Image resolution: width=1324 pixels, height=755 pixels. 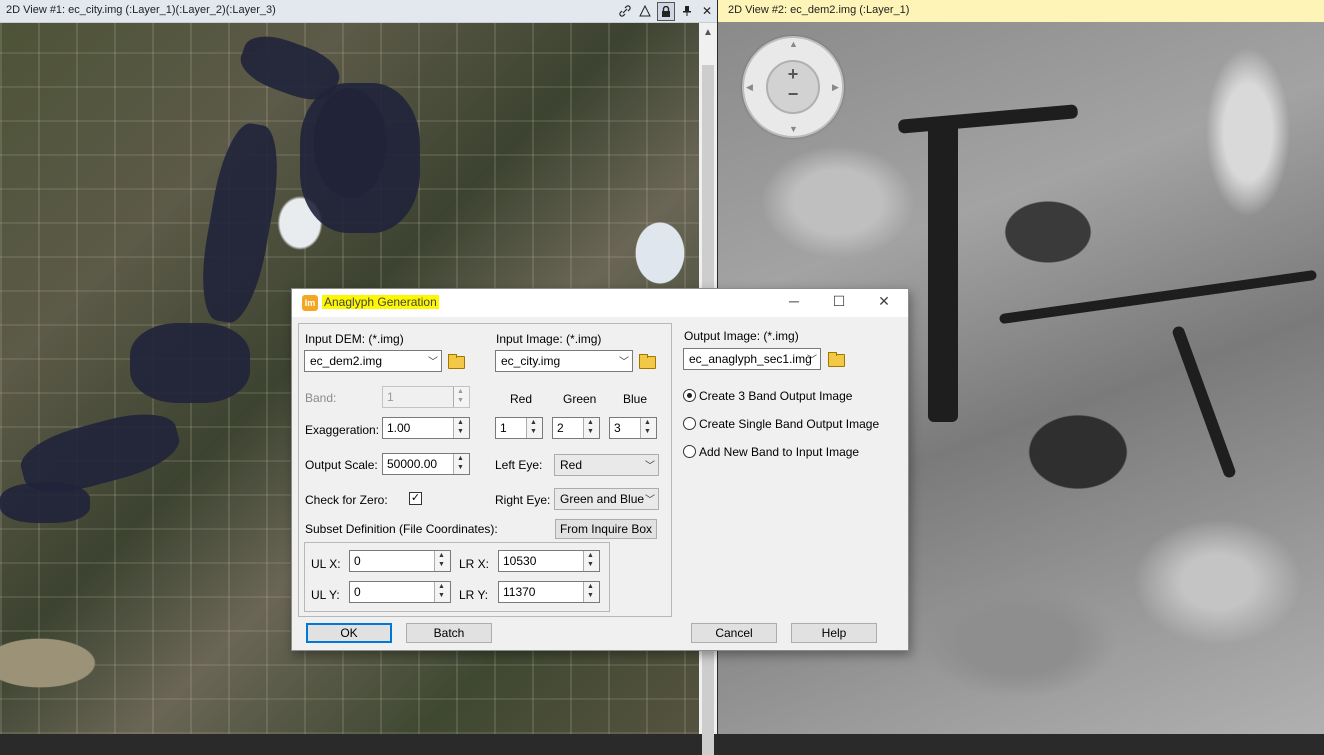 I want to click on subset-label: Subset Definition (File Coordinates):, so click(x=401, y=529).